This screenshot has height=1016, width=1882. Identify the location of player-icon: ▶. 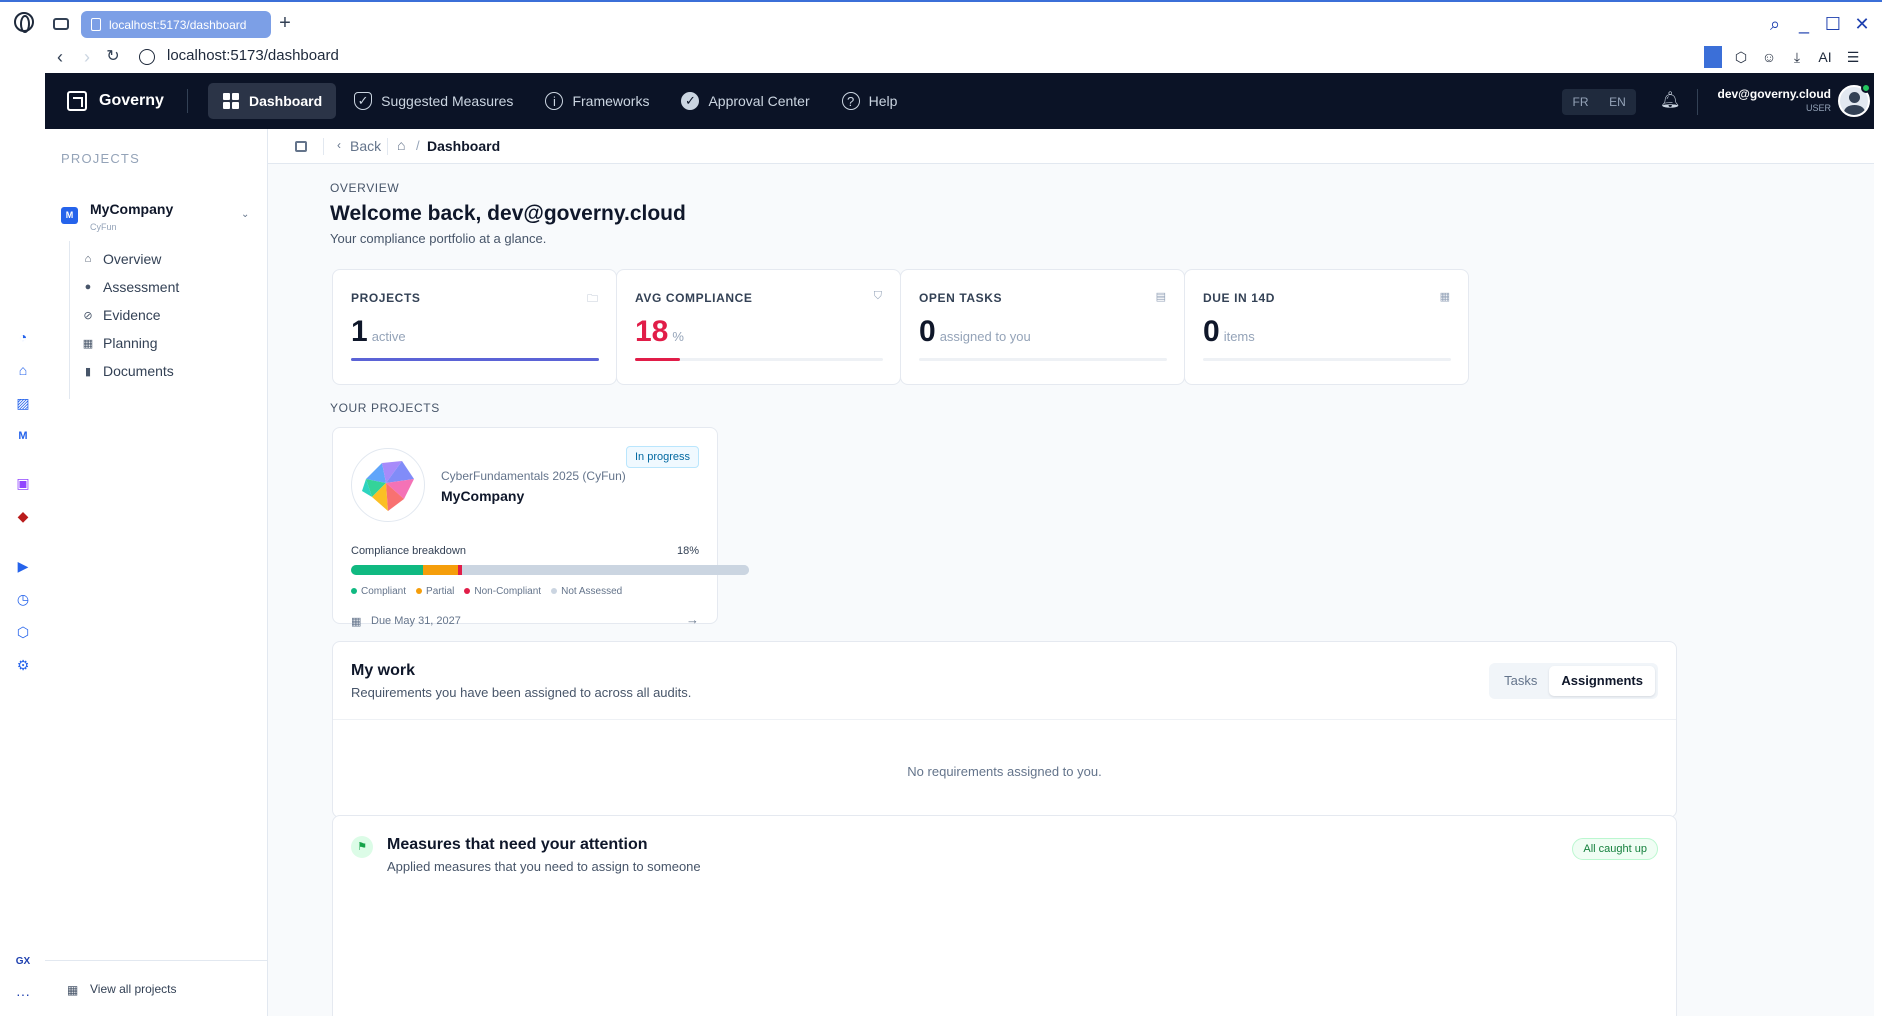
(23, 566).